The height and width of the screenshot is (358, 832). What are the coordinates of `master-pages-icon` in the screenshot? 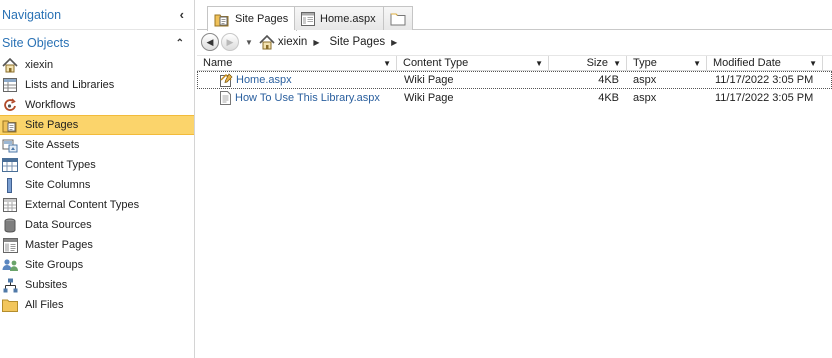 It's located at (10, 245).